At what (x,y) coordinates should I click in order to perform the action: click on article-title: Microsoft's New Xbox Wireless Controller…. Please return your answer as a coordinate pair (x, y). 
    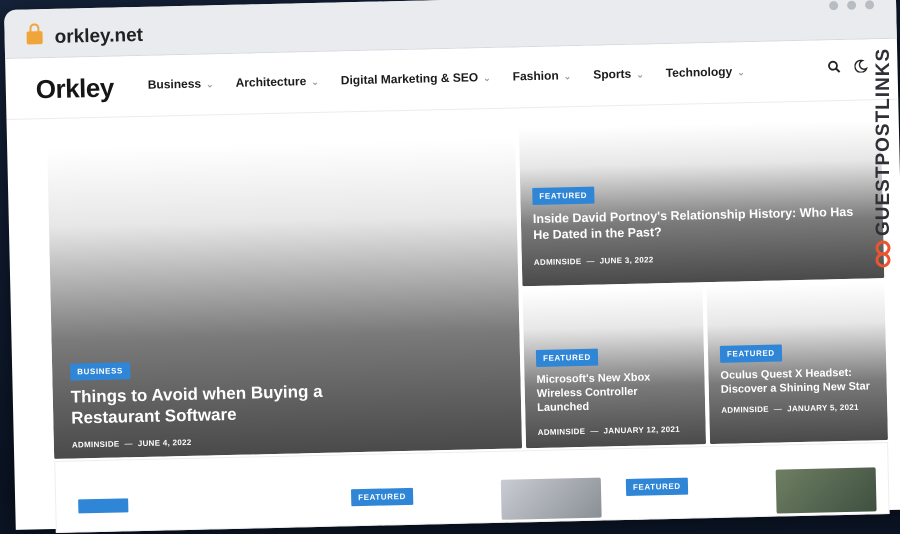
    Looking at the image, I should click on (609, 393).